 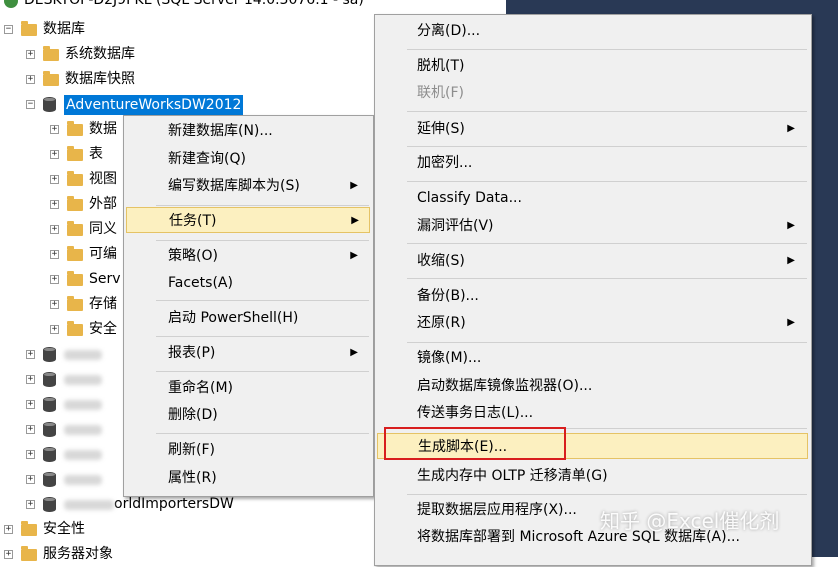 I want to click on task-restore: 还原(R) ▶, so click(x=610, y=323).